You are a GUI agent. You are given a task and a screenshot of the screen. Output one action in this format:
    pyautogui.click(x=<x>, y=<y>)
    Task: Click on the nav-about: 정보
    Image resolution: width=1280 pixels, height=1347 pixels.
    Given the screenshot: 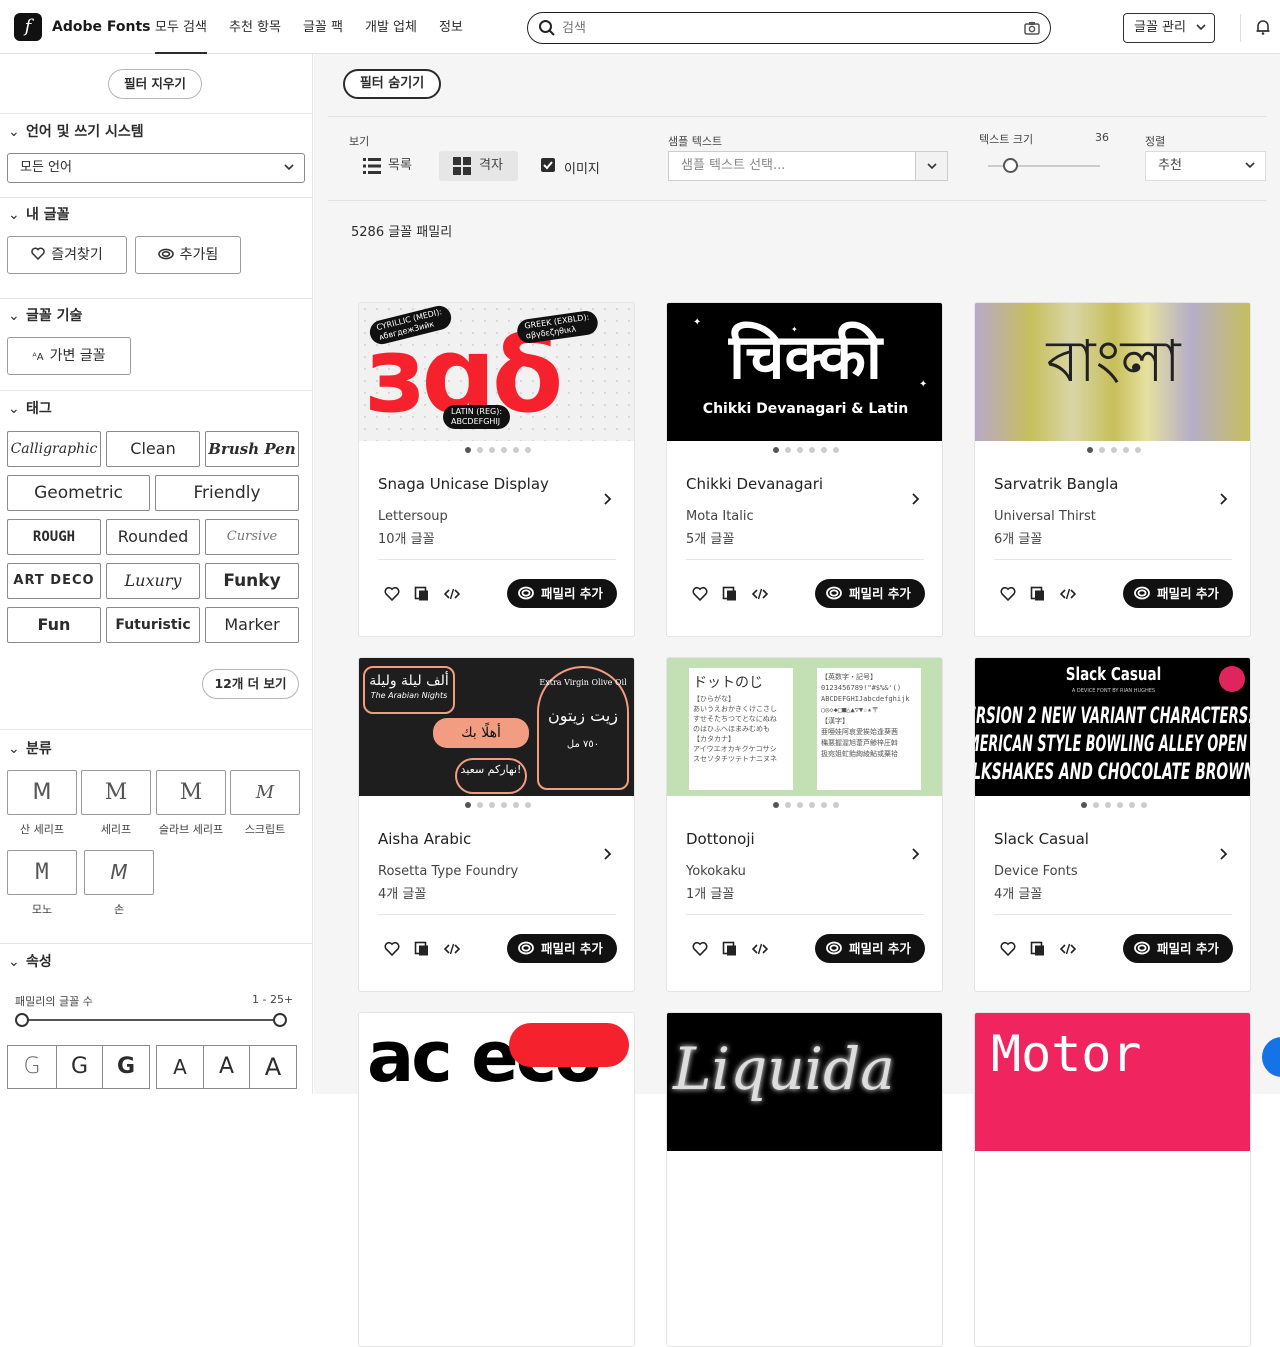 What is the action you would take?
    pyautogui.click(x=451, y=27)
    